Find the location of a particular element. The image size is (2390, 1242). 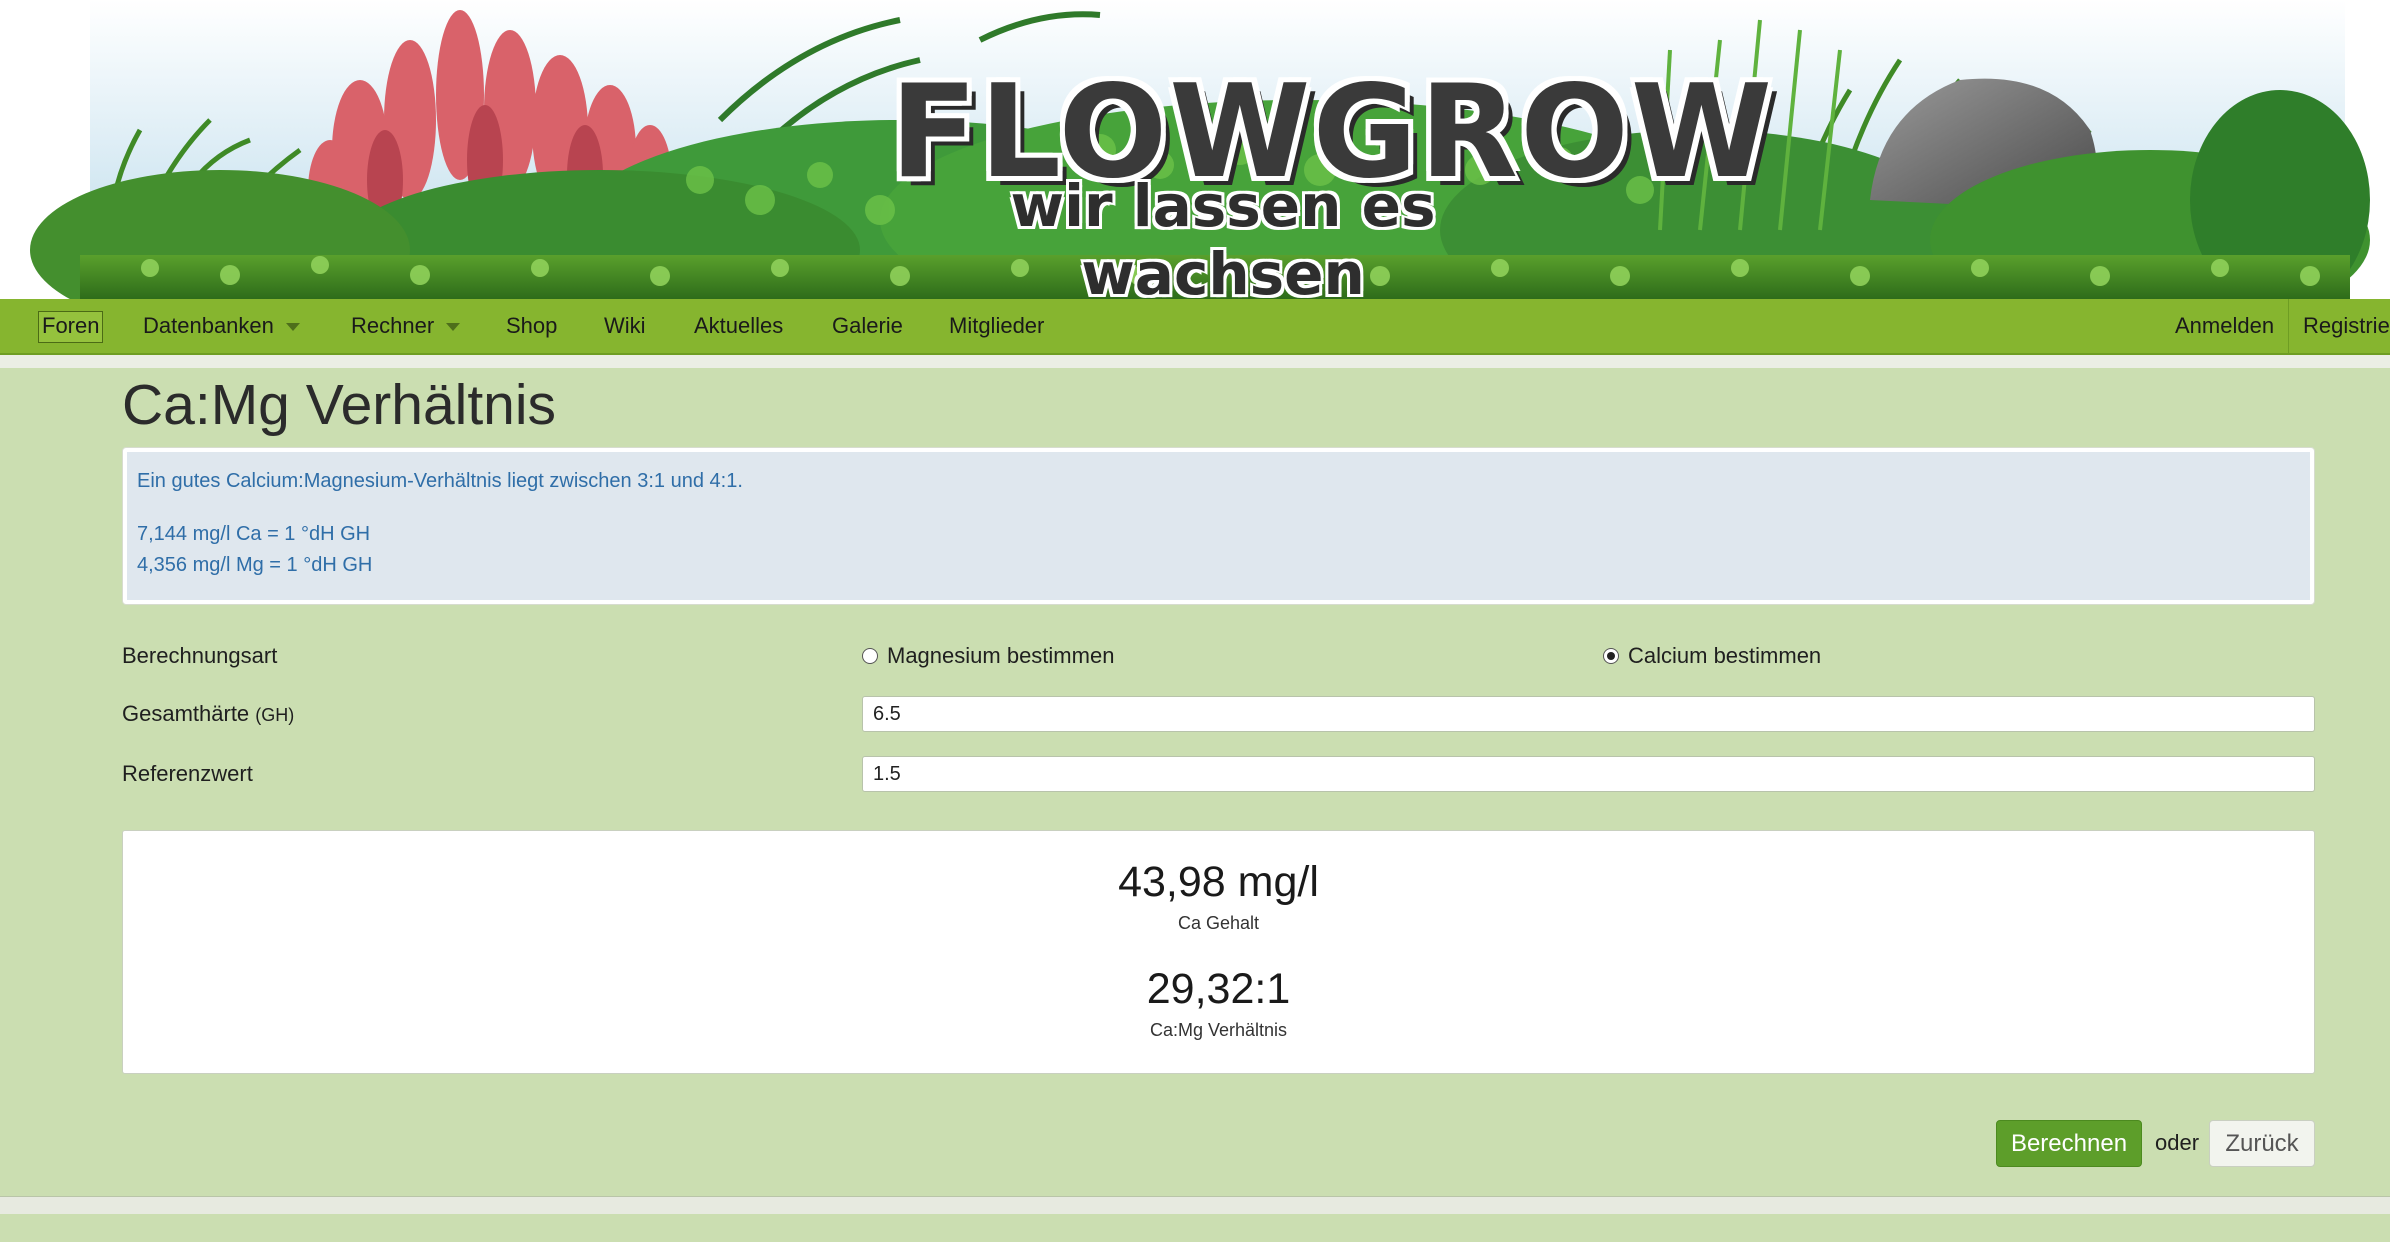

nav-item-foren: Foren is located at coordinates (71, 327).